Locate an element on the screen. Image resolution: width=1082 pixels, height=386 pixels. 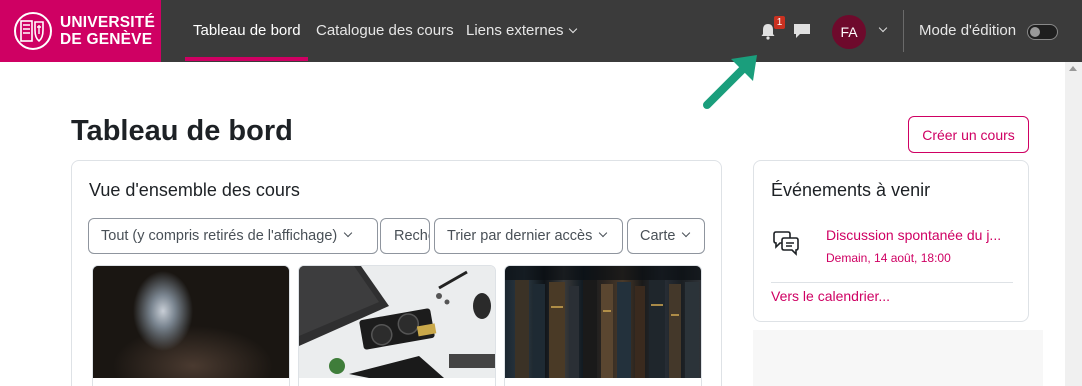
seal-icon is located at coordinates (33, 31).